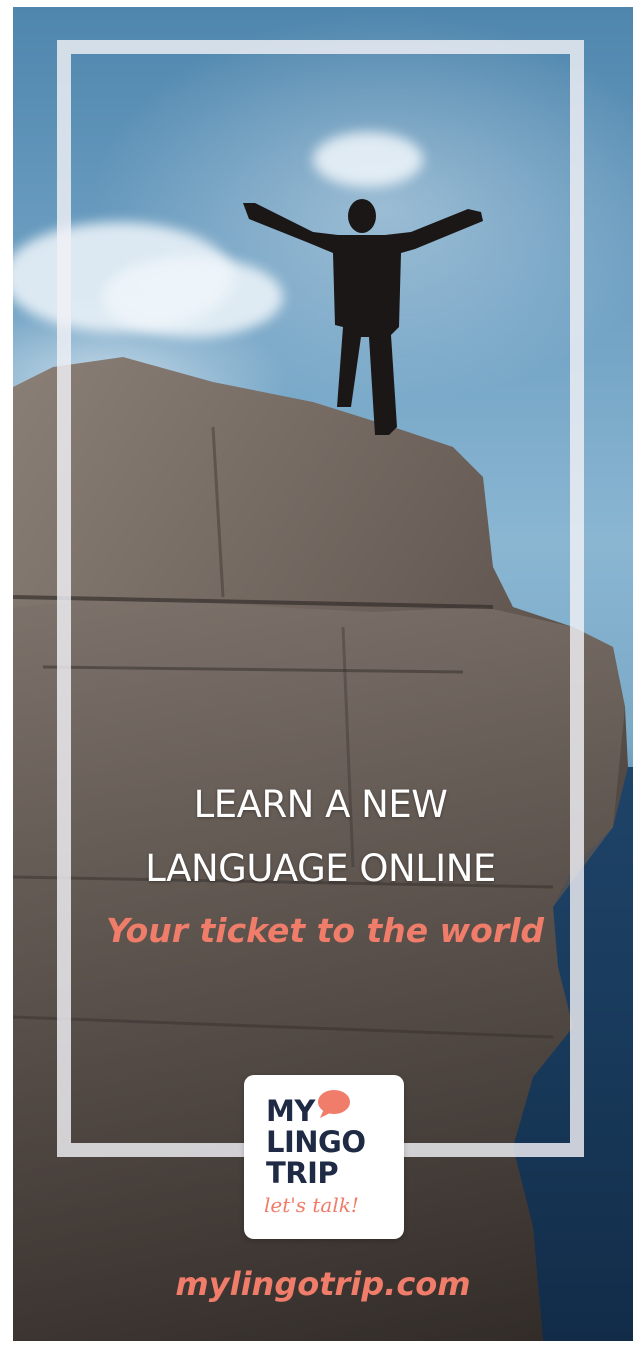  Describe the element at coordinates (320, 868) in the screenshot. I see `headline-line-2: LANGUAGE ONLINE` at that location.